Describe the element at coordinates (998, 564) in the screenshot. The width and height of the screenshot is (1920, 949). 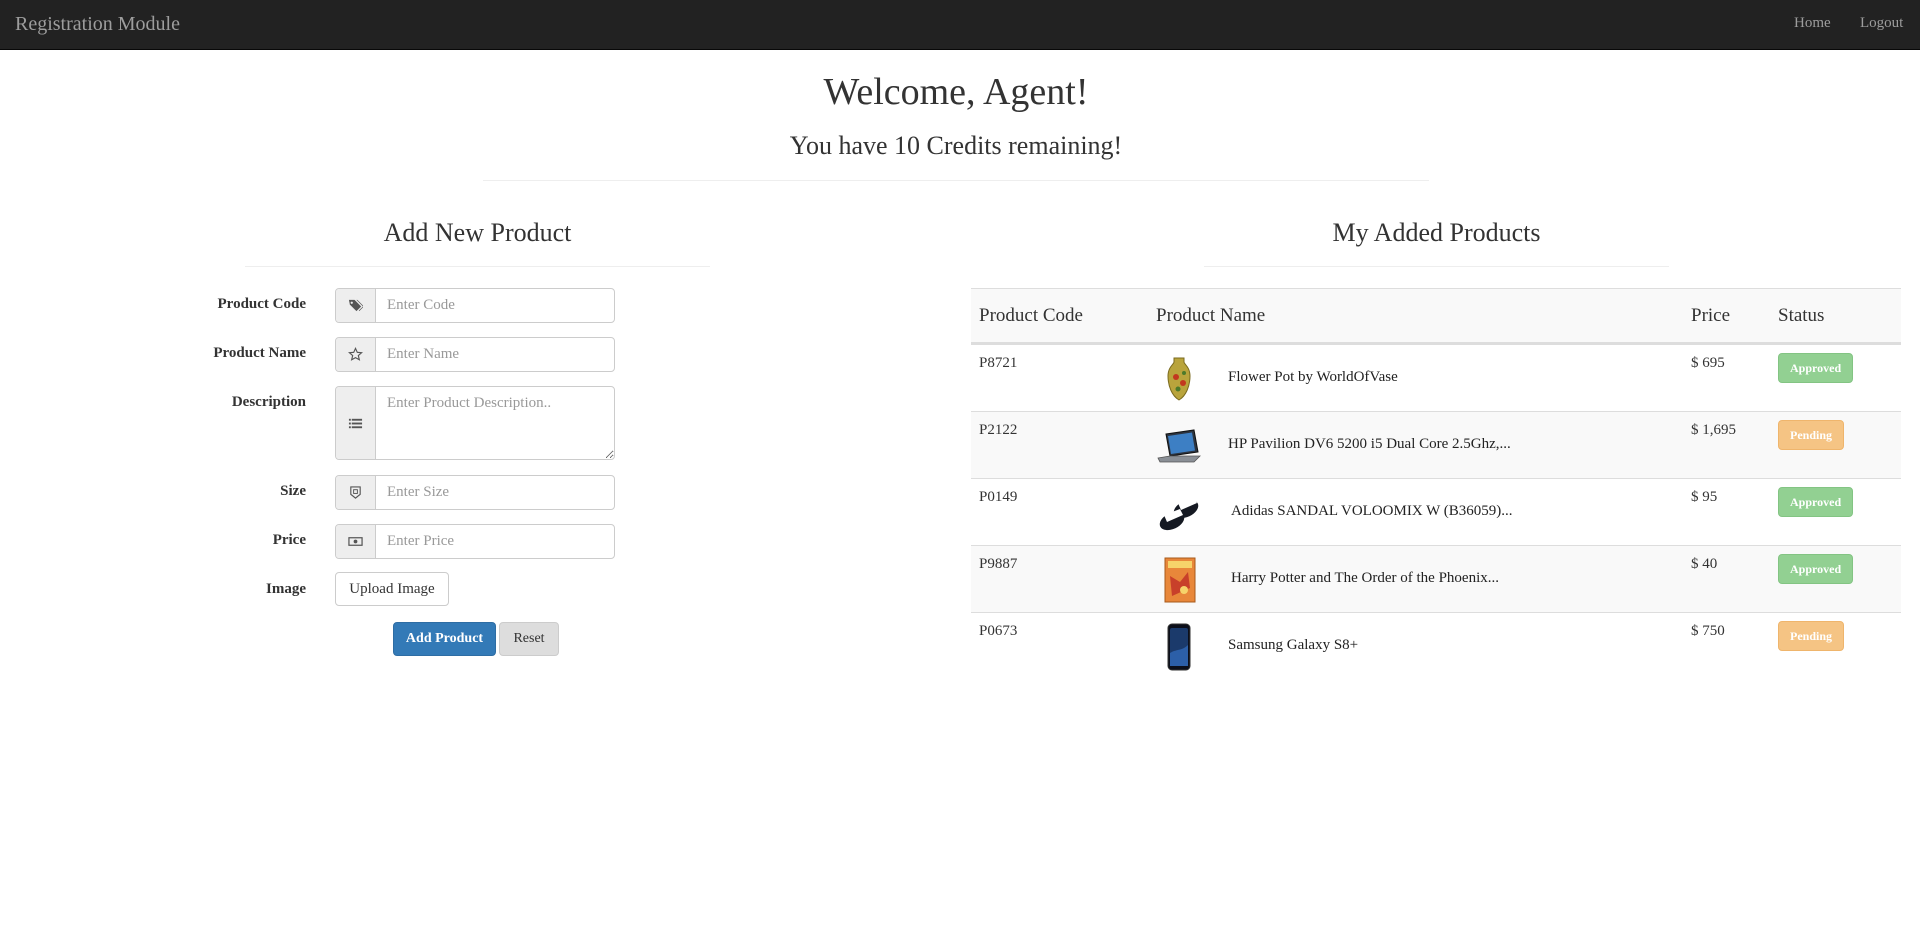
I see `product-code-cell: P9887` at that location.